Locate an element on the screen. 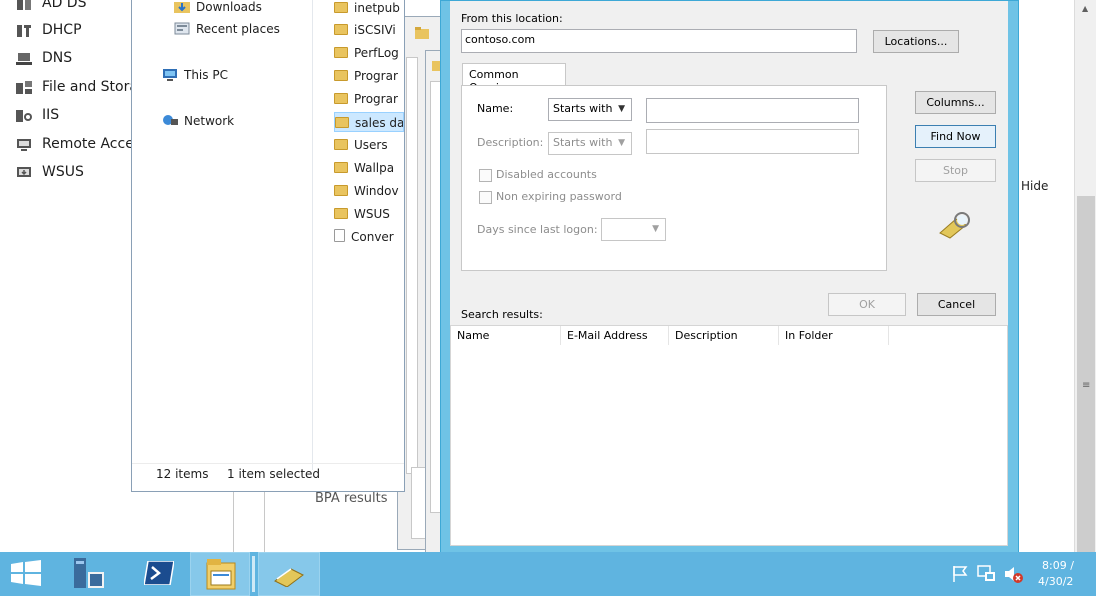 The height and width of the screenshot is (596, 1096). column-header-email: E-Mail Address is located at coordinates (615, 335).